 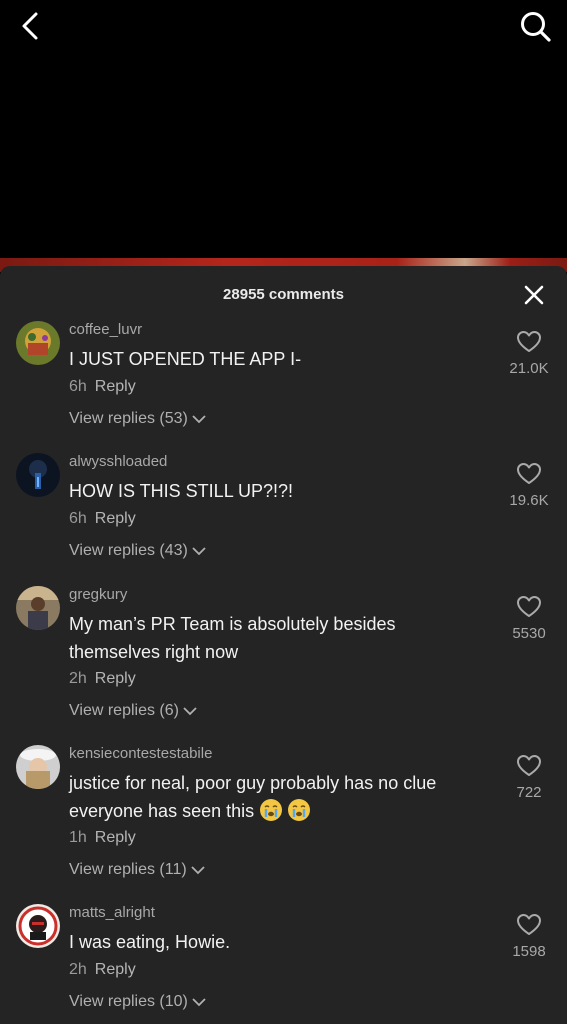 I want to click on comment-username: coffee_luvr, so click(x=105, y=329).